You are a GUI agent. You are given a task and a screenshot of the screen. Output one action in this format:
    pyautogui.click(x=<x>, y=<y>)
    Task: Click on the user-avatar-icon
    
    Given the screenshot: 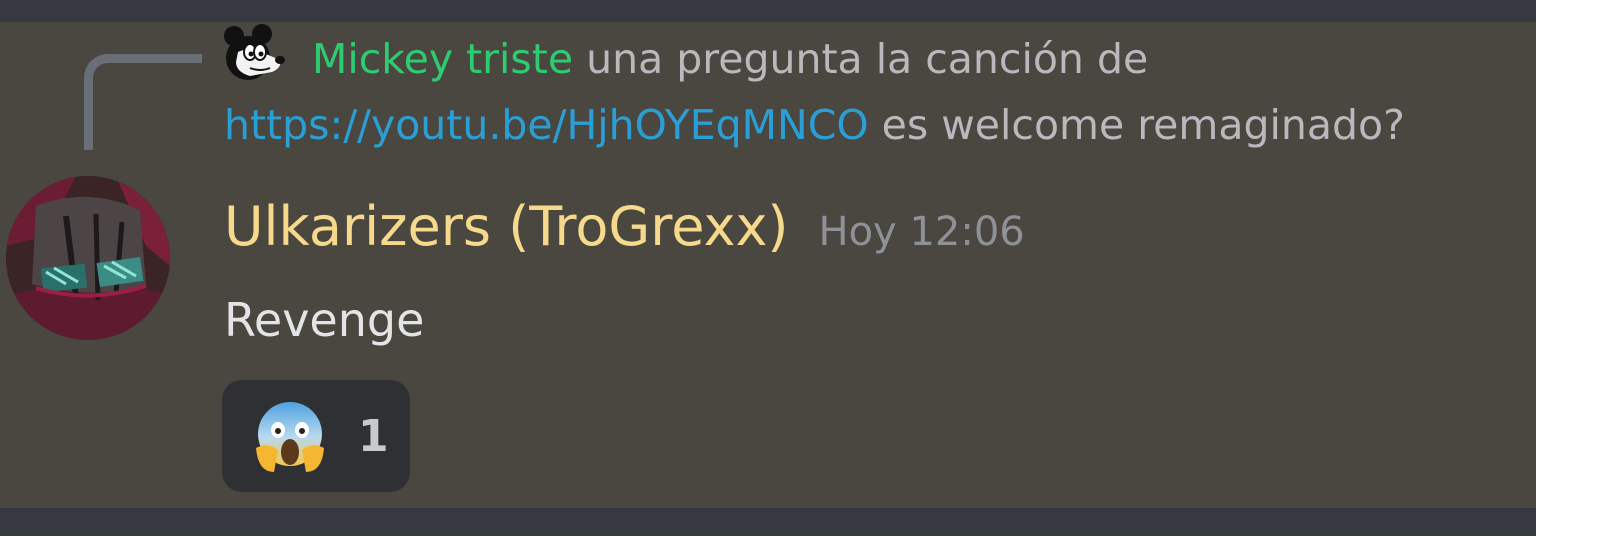 What is the action you would take?
    pyautogui.click(x=88, y=258)
    